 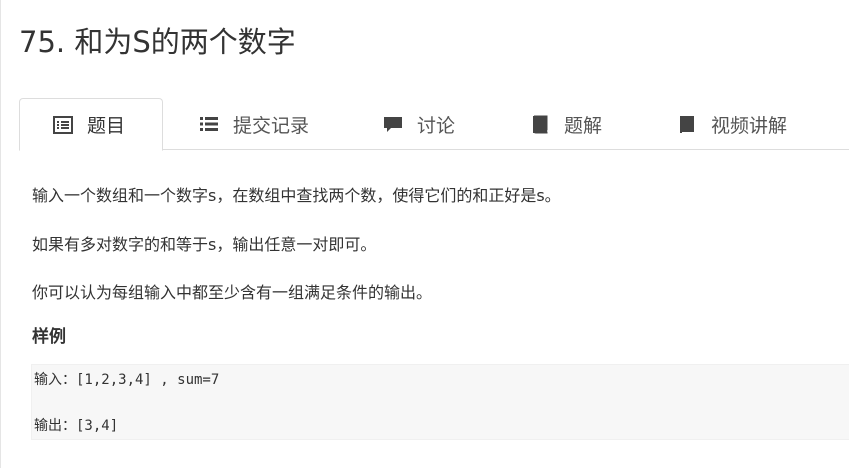 I want to click on tab-submissions: 提交记录, so click(x=254, y=124).